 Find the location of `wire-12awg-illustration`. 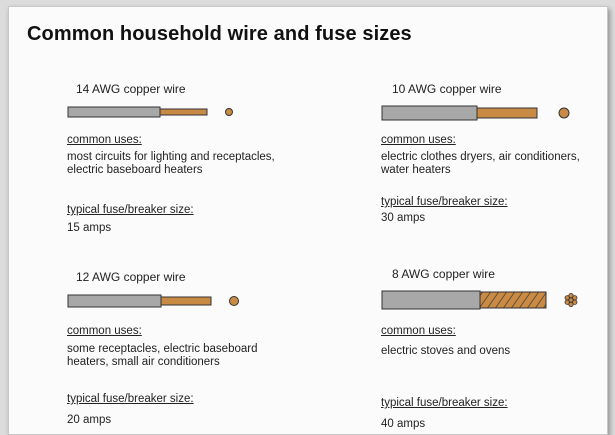

wire-12awg-illustration is located at coordinates (153, 301).